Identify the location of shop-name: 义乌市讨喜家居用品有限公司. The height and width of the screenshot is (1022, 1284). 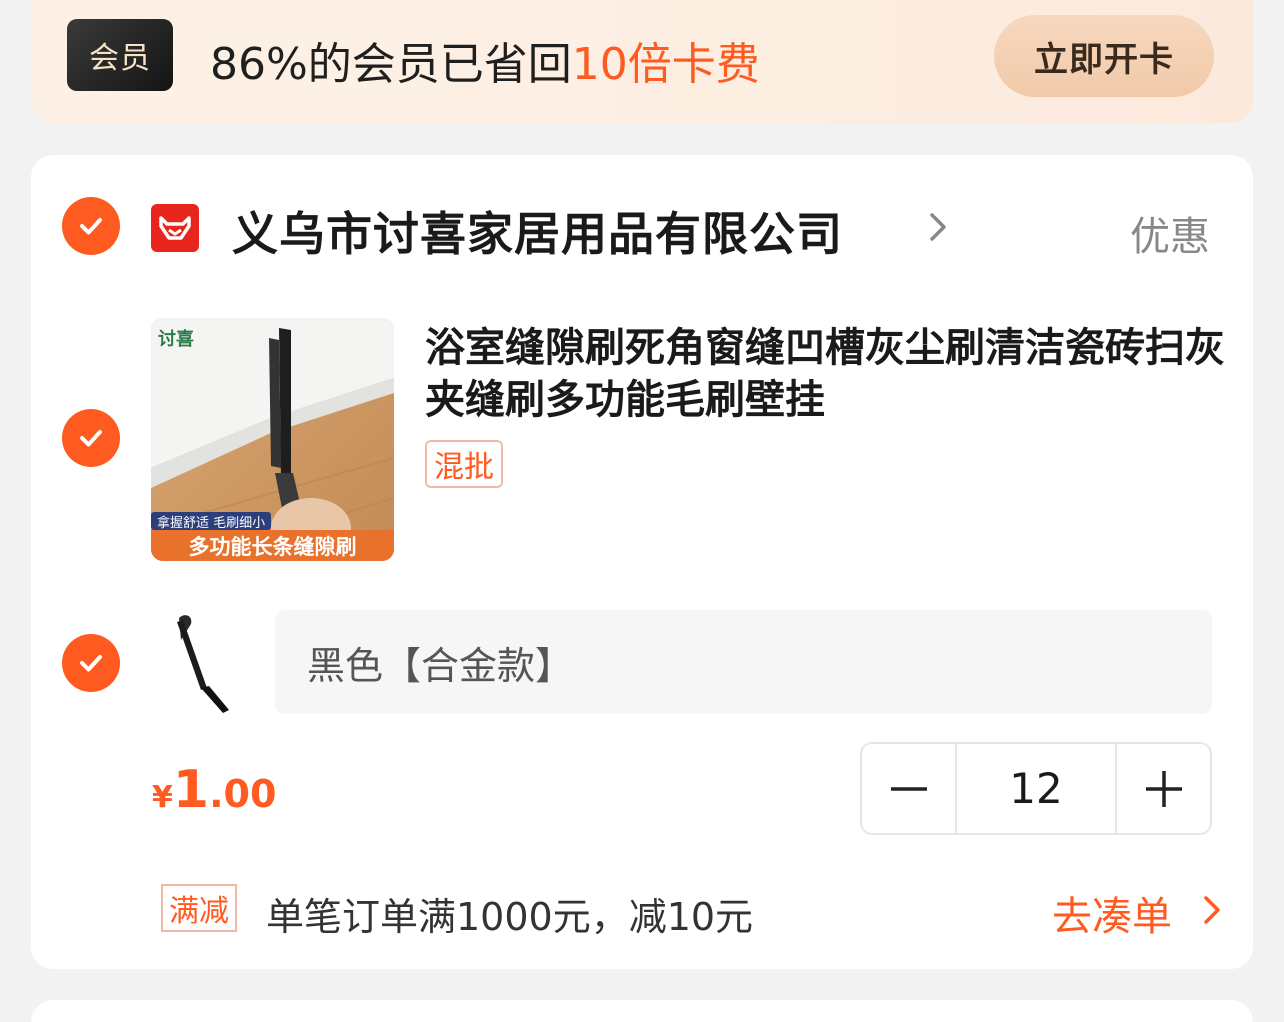
(537, 231).